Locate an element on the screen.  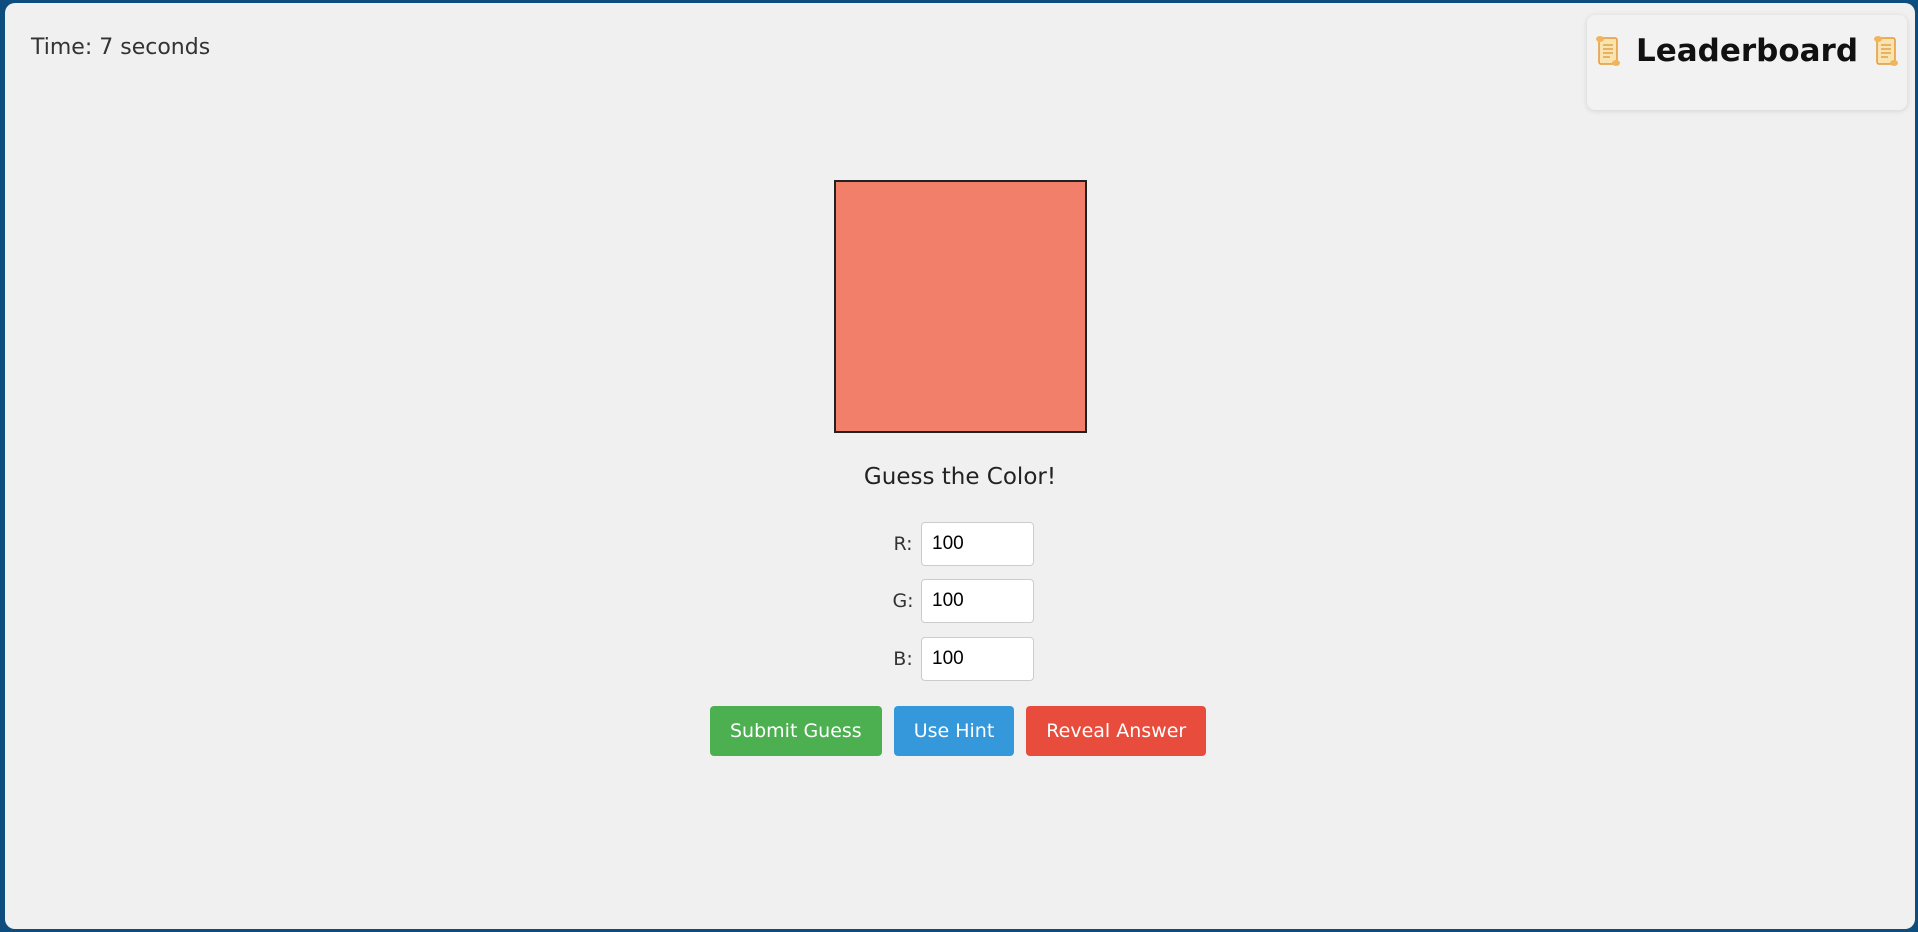
red-label: R: is located at coordinates (903, 544).